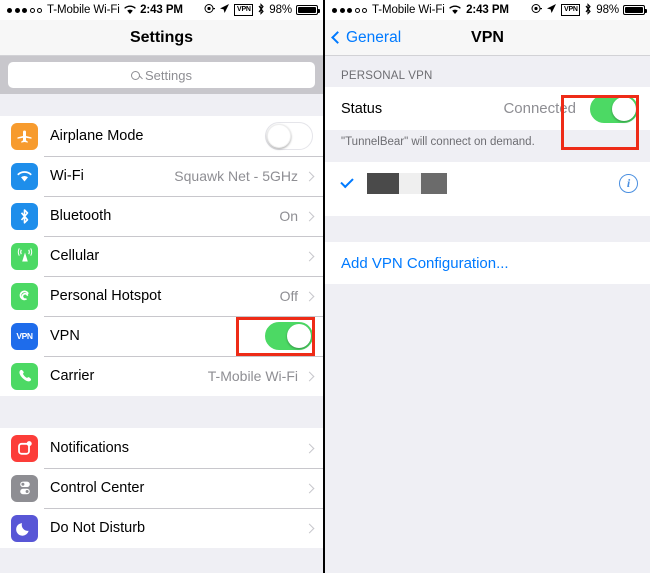 This screenshot has width=650, height=573. I want to click on vpn-footer-note: "TunnelBear" will connect on demand., so click(487, 139).